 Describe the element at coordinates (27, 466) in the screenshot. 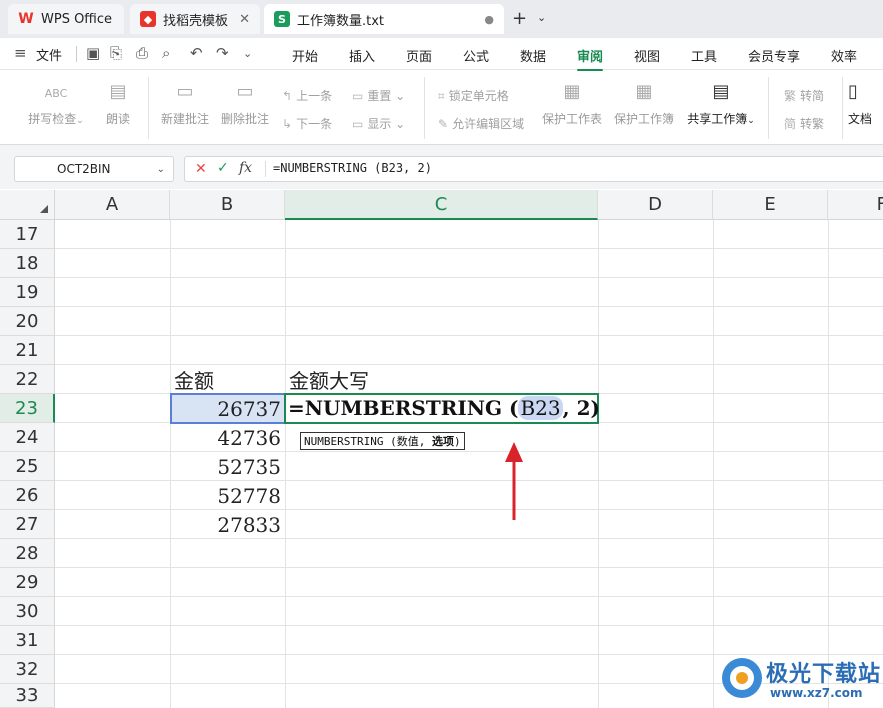

I see `row-header-25: 25` at that location.